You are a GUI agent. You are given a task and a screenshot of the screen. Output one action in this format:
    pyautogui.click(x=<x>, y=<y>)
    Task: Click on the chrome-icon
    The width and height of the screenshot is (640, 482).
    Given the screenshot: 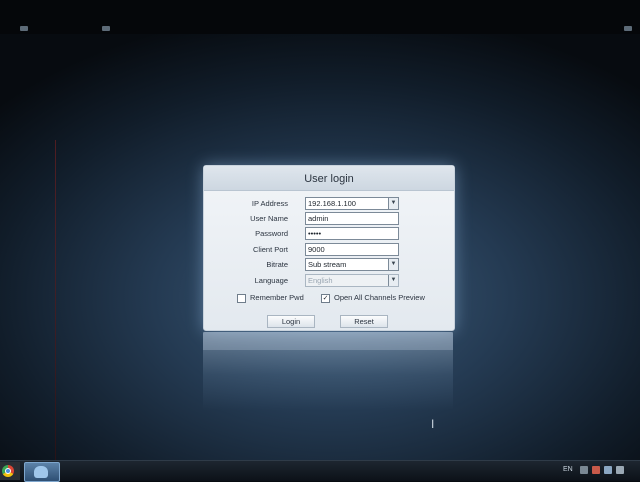 What is the action you would take?
    pyautogui.click(x=8, y=471)
    